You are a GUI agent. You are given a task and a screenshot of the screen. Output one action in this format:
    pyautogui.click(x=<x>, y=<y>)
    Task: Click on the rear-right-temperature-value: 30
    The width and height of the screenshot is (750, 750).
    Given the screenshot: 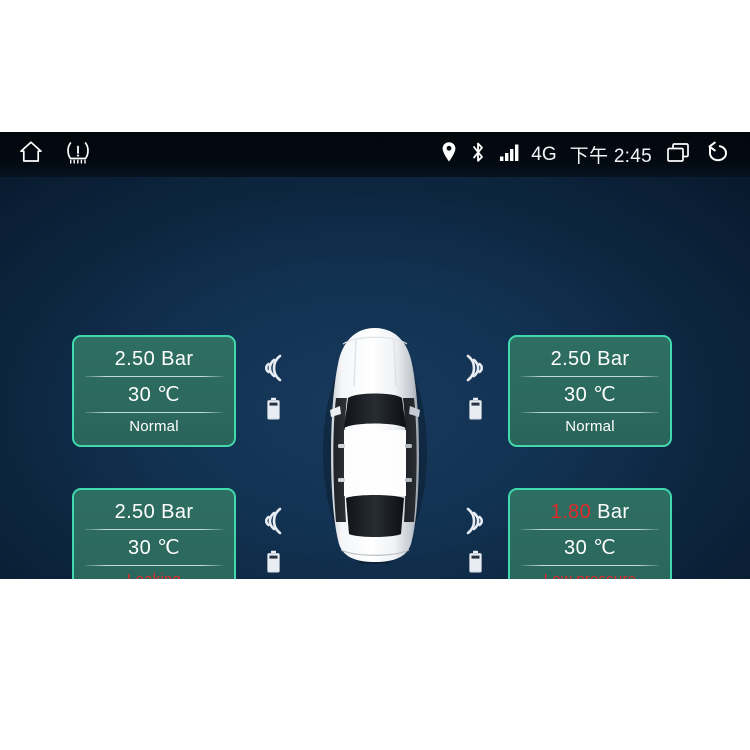 What is the action you would take?
    pyautogui.click(x=576, y=548)
    